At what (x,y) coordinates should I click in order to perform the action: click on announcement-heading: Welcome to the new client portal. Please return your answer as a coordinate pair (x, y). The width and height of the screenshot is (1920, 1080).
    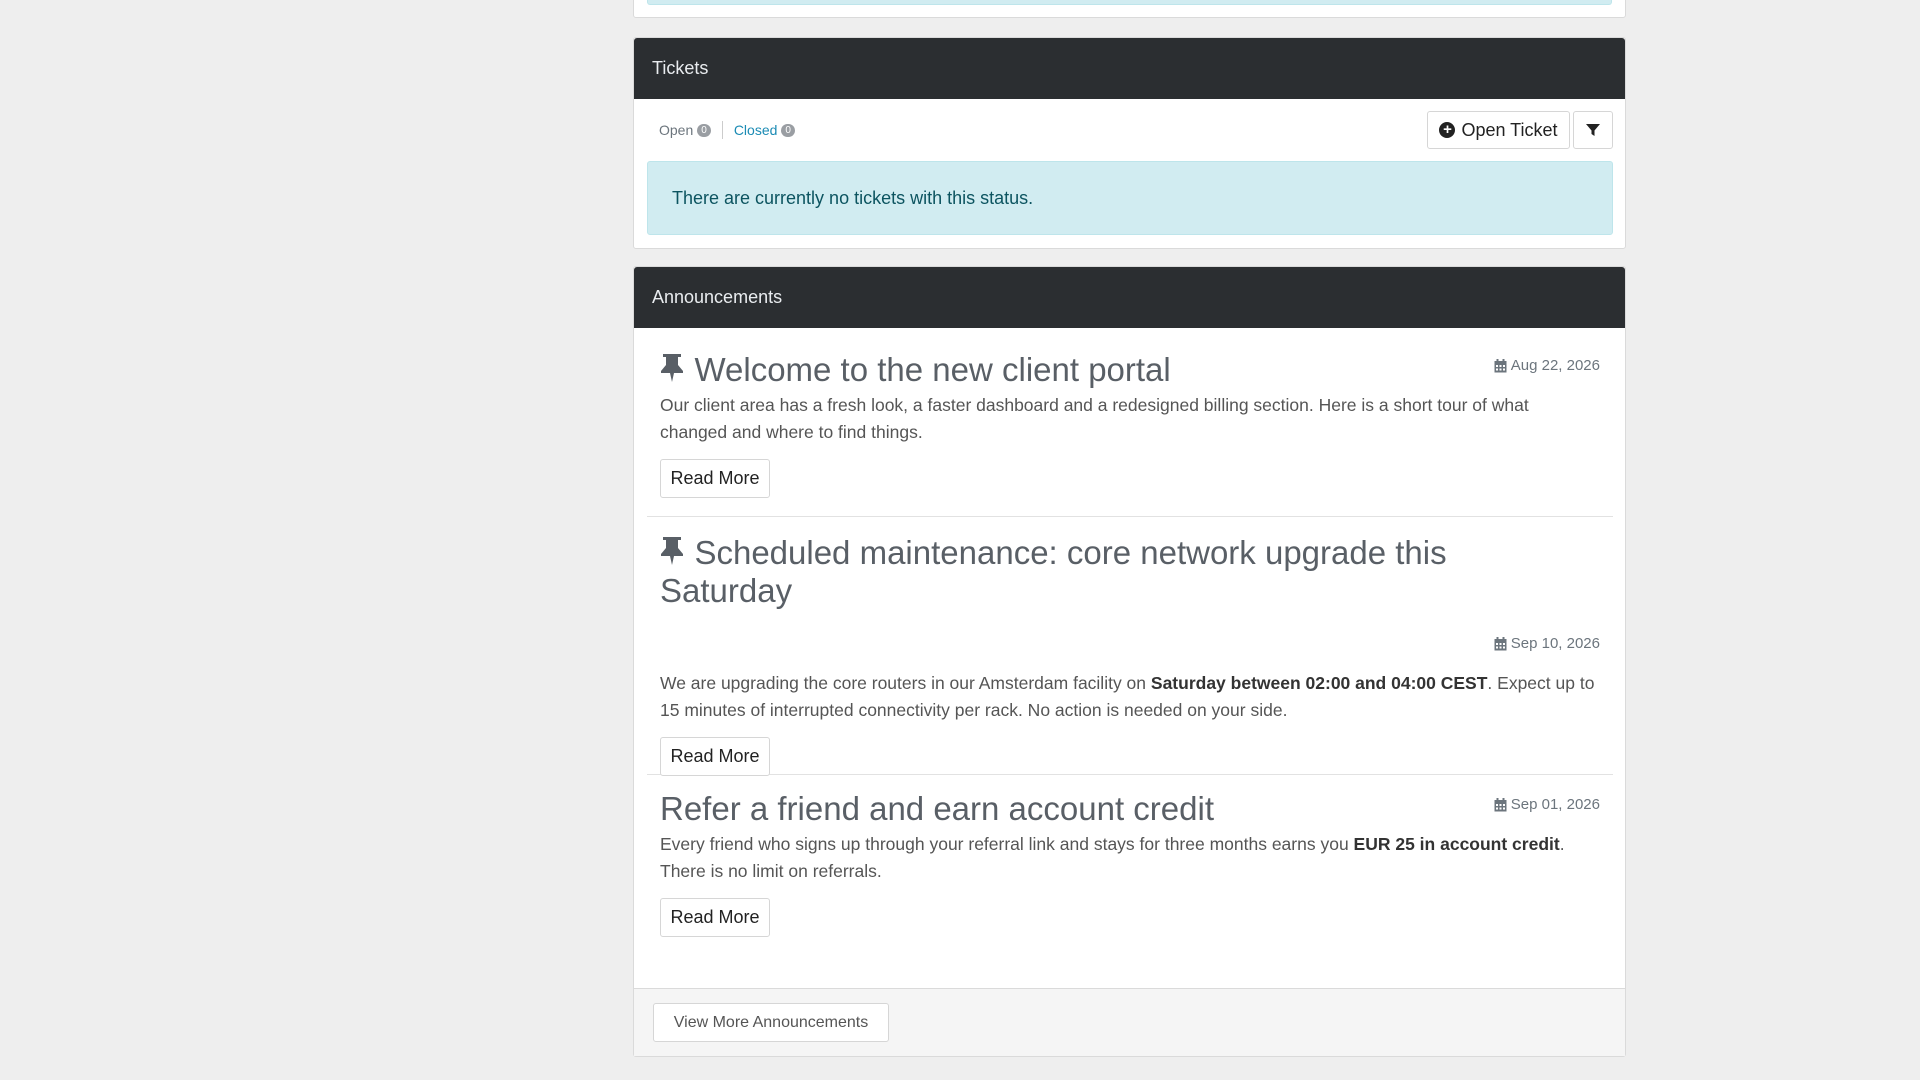
    Looking at the image, I should click on (915, 370).